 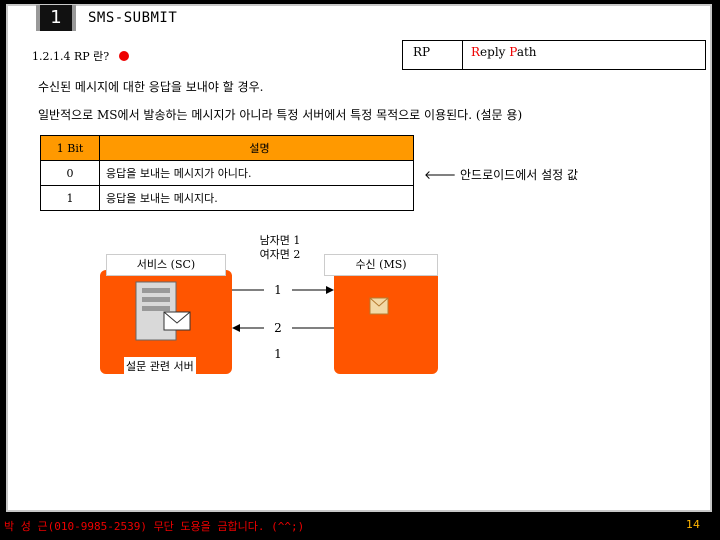 What do you see at coordinates (693, 524) in the screenshot?
I see `page-number: 14` at bounding box center [693, 524].